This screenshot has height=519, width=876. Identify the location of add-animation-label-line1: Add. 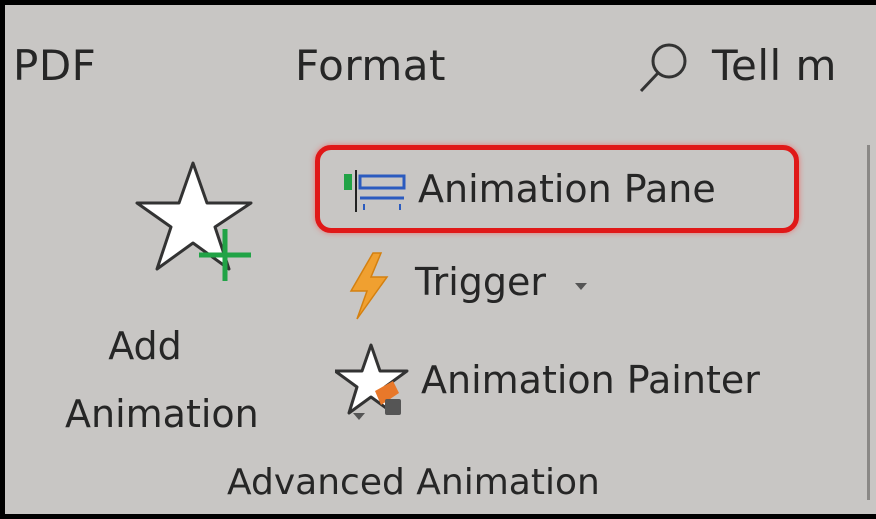
(145, 346).